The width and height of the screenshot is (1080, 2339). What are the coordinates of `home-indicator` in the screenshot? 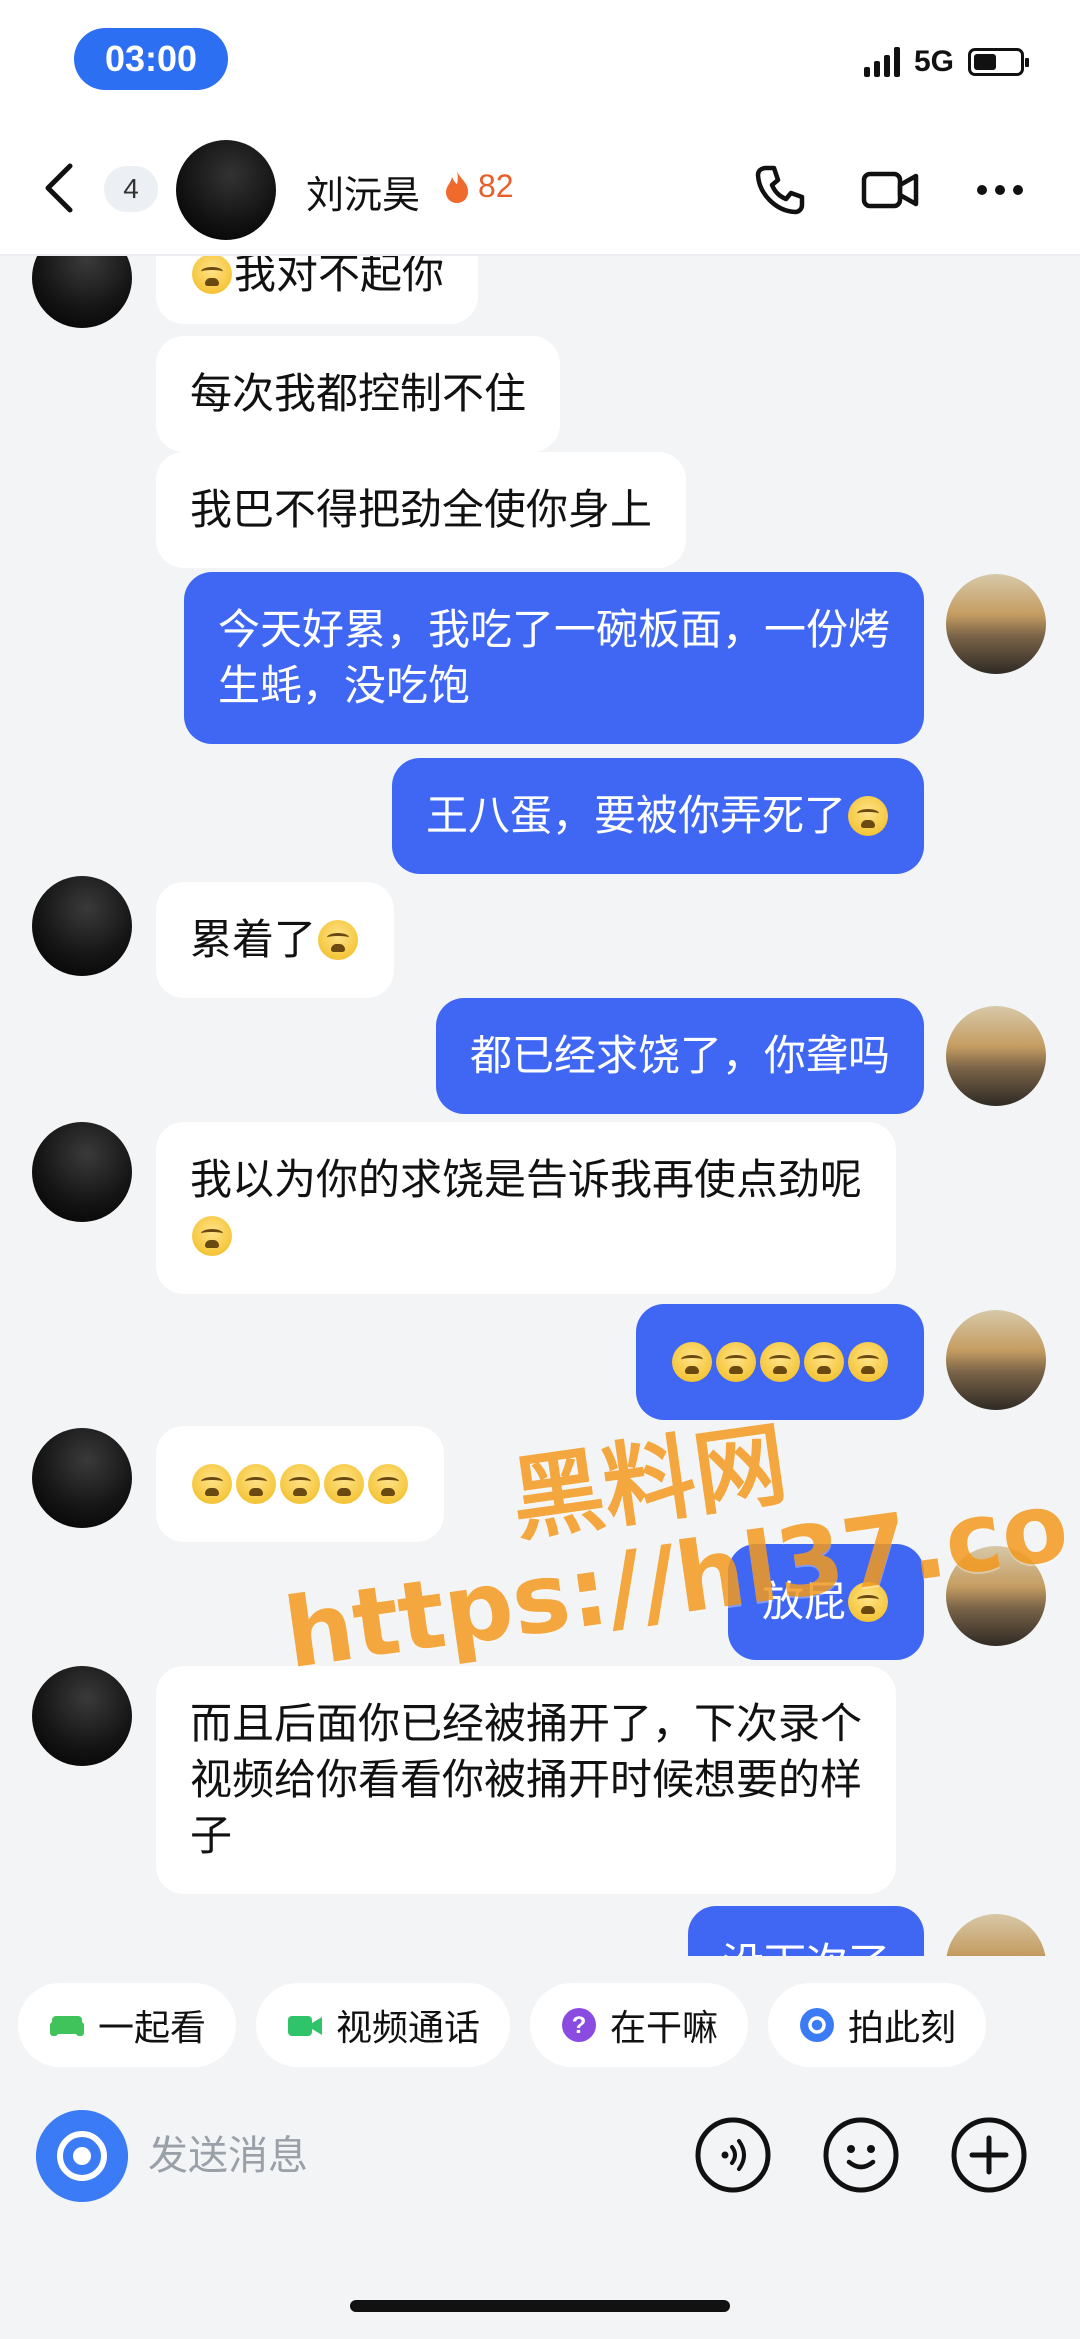 It's located at (540, 2306).